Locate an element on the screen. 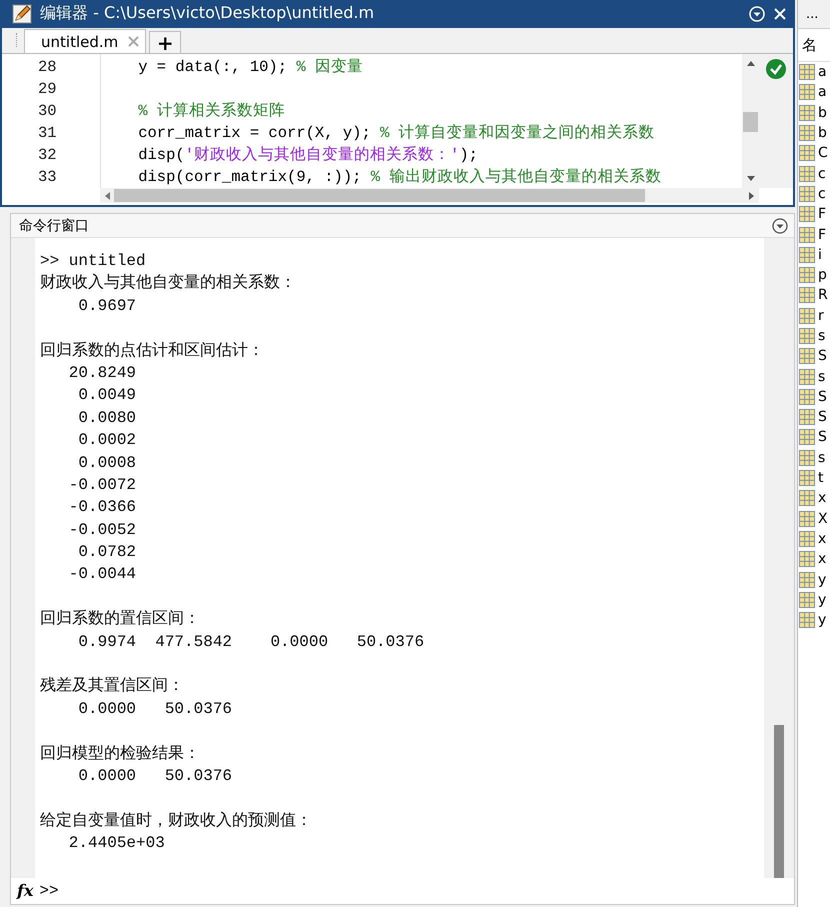  variable-name: p is located at coordinates (822, 275).